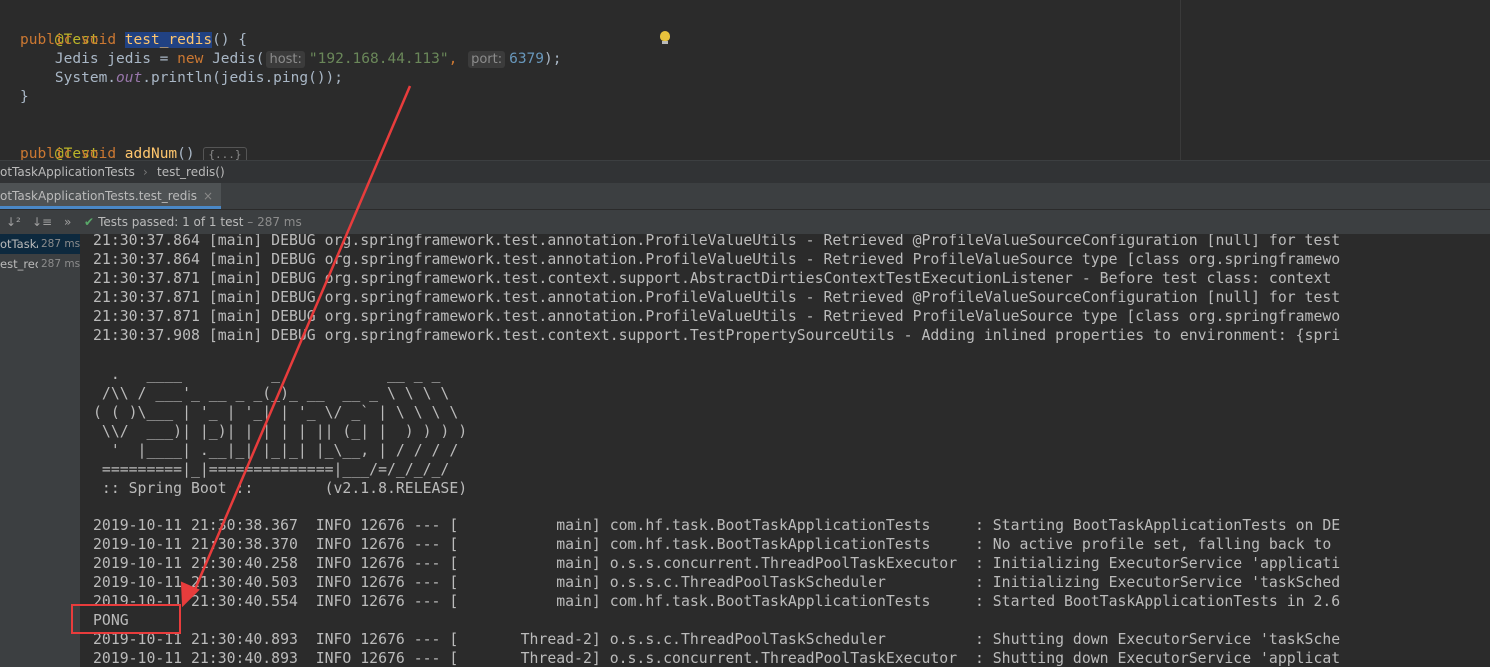 The image size is (1490, 667). I want to click on code-line-8: public void addNum() {...}, so click(133, 152).